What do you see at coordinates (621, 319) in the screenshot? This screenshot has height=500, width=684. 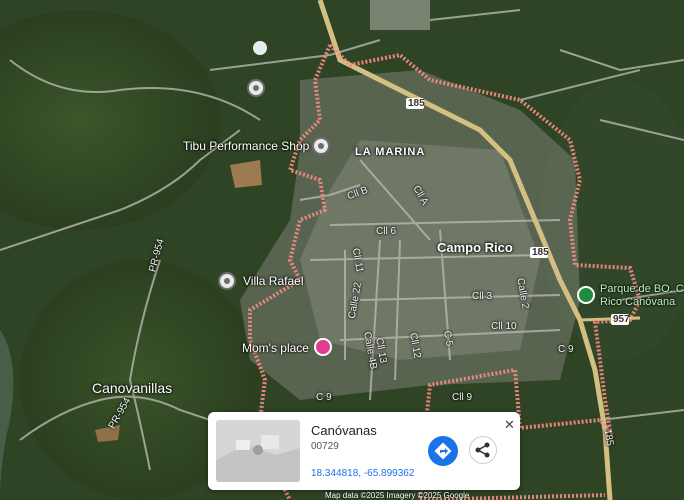 I see `route-957-label: 957` at bounding box center [621, 319].